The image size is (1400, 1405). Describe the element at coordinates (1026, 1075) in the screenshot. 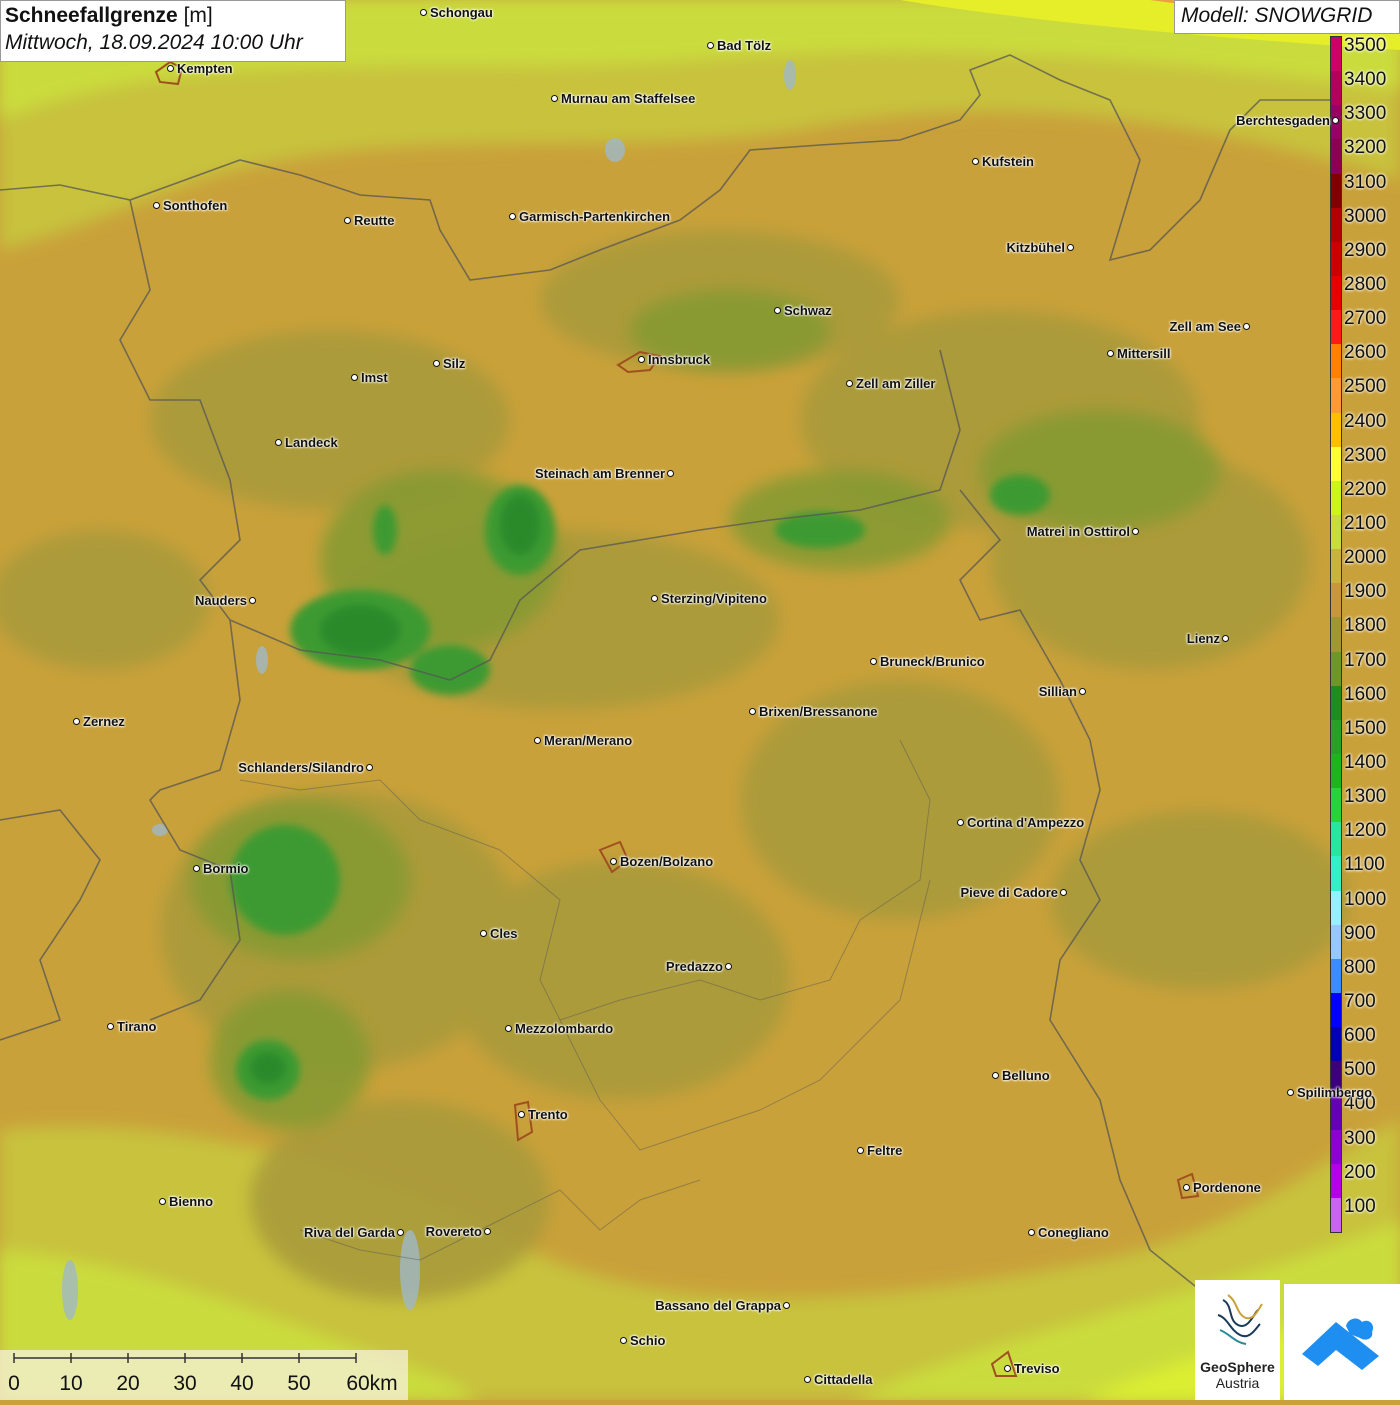

I see `city-label: Belluno` at that location.